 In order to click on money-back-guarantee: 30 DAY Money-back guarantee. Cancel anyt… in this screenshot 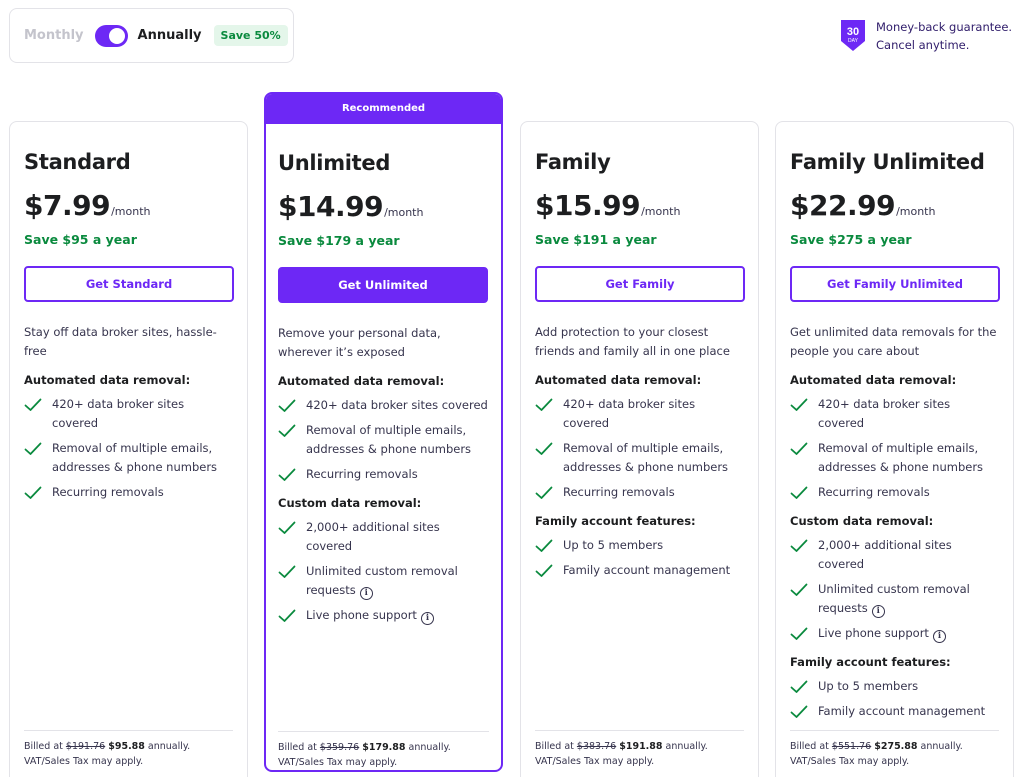, I will do `click(926, 36)`.